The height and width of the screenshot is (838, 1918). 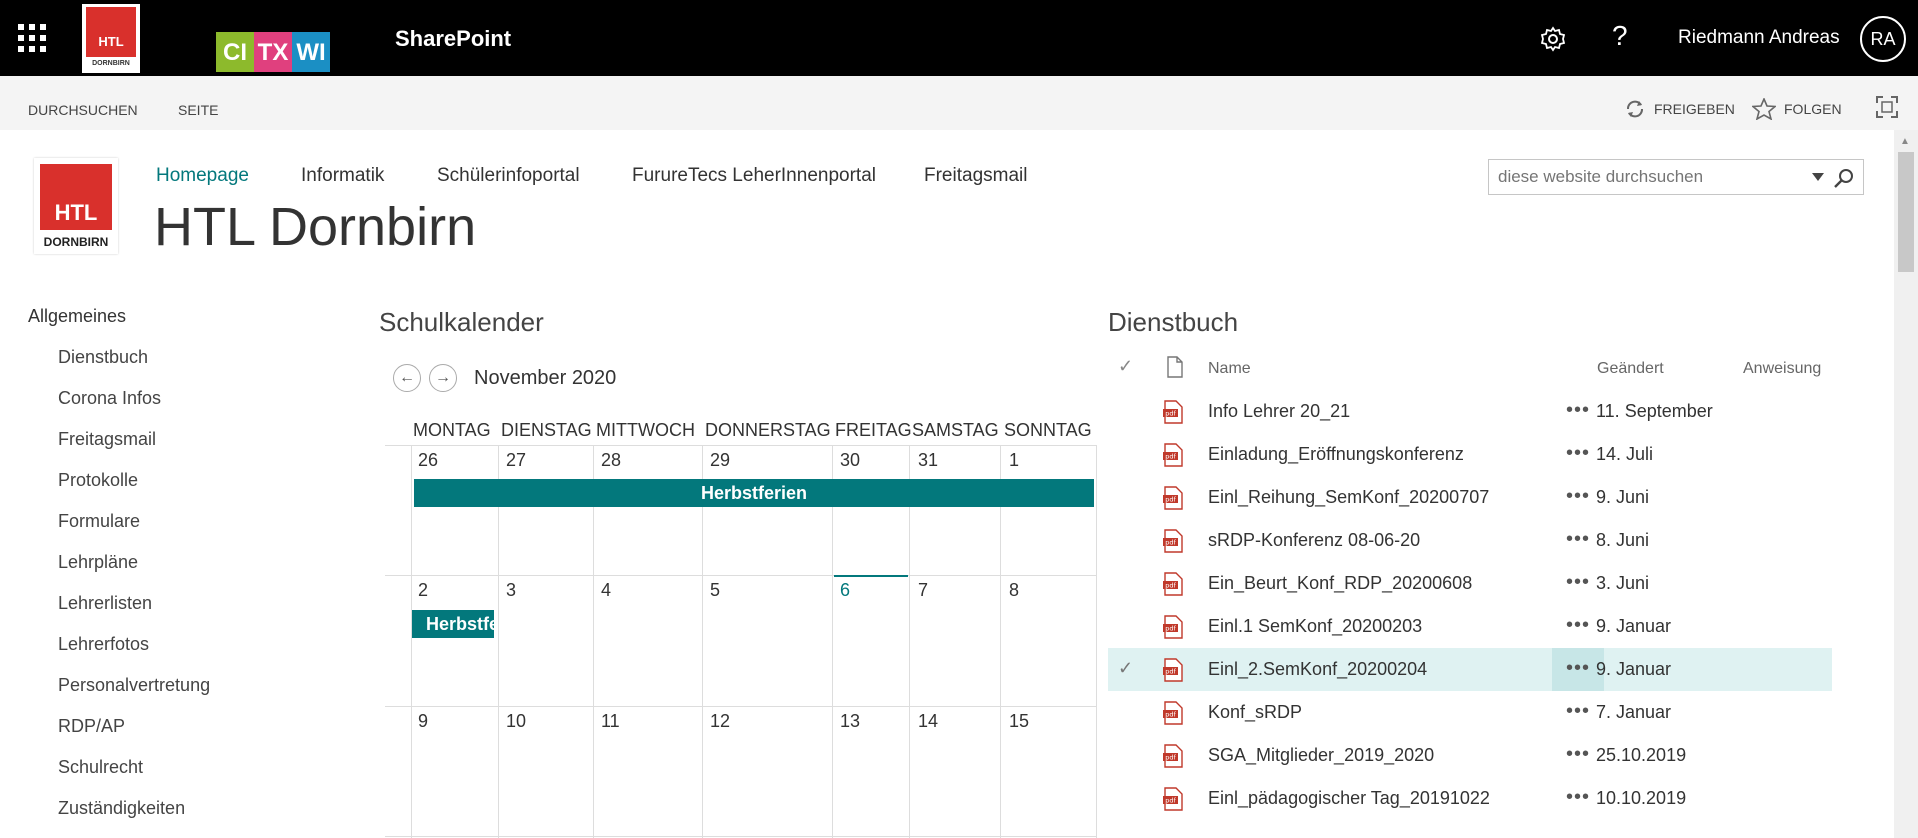 I want to click on ribbon-tab-browse: DURCHSUCHEN, so click(x=83, y=110).